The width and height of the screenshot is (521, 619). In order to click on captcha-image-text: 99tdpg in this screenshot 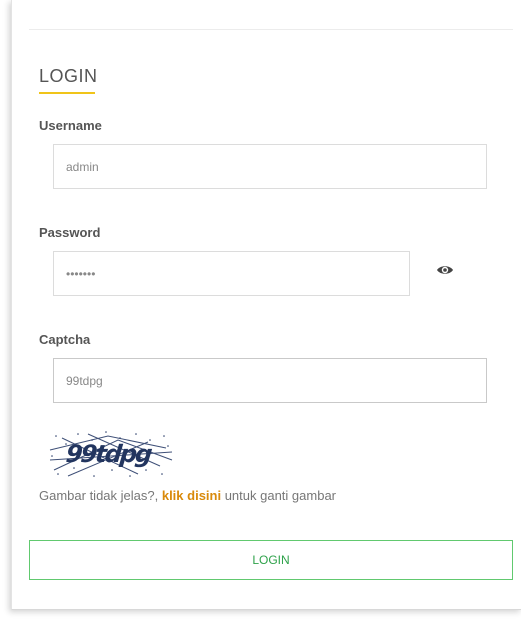, I will do `click(108, 454)`.